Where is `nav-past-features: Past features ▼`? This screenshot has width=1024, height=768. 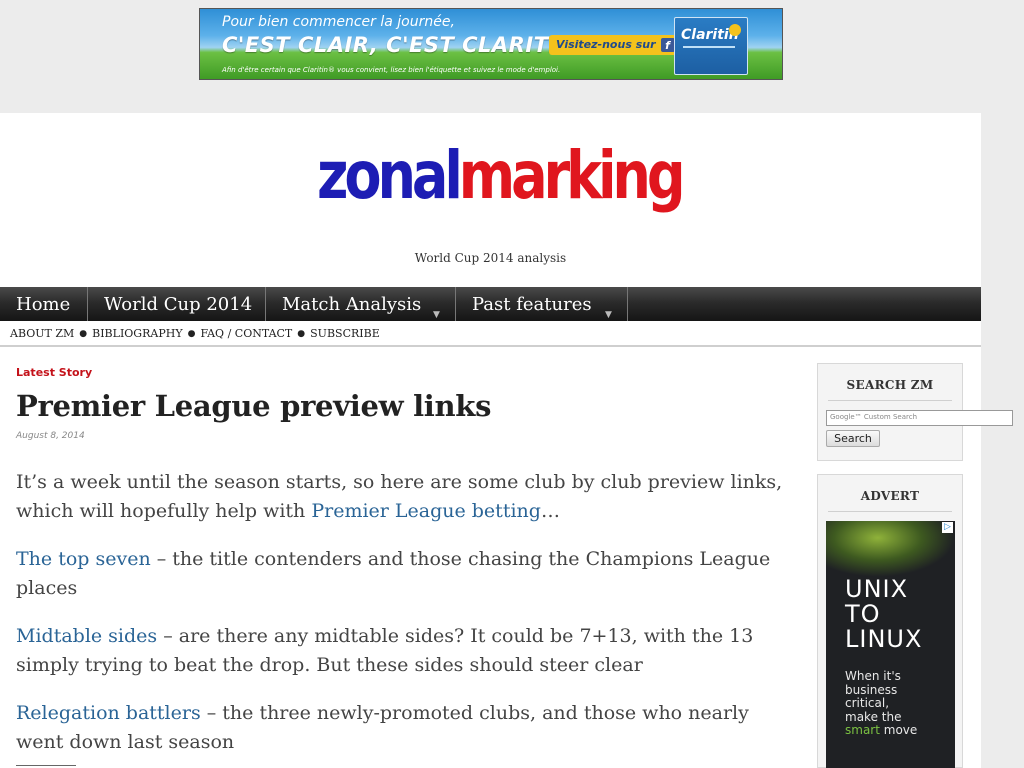
nav-past-features: Past features ▼ is located at coordinates (542, 304).